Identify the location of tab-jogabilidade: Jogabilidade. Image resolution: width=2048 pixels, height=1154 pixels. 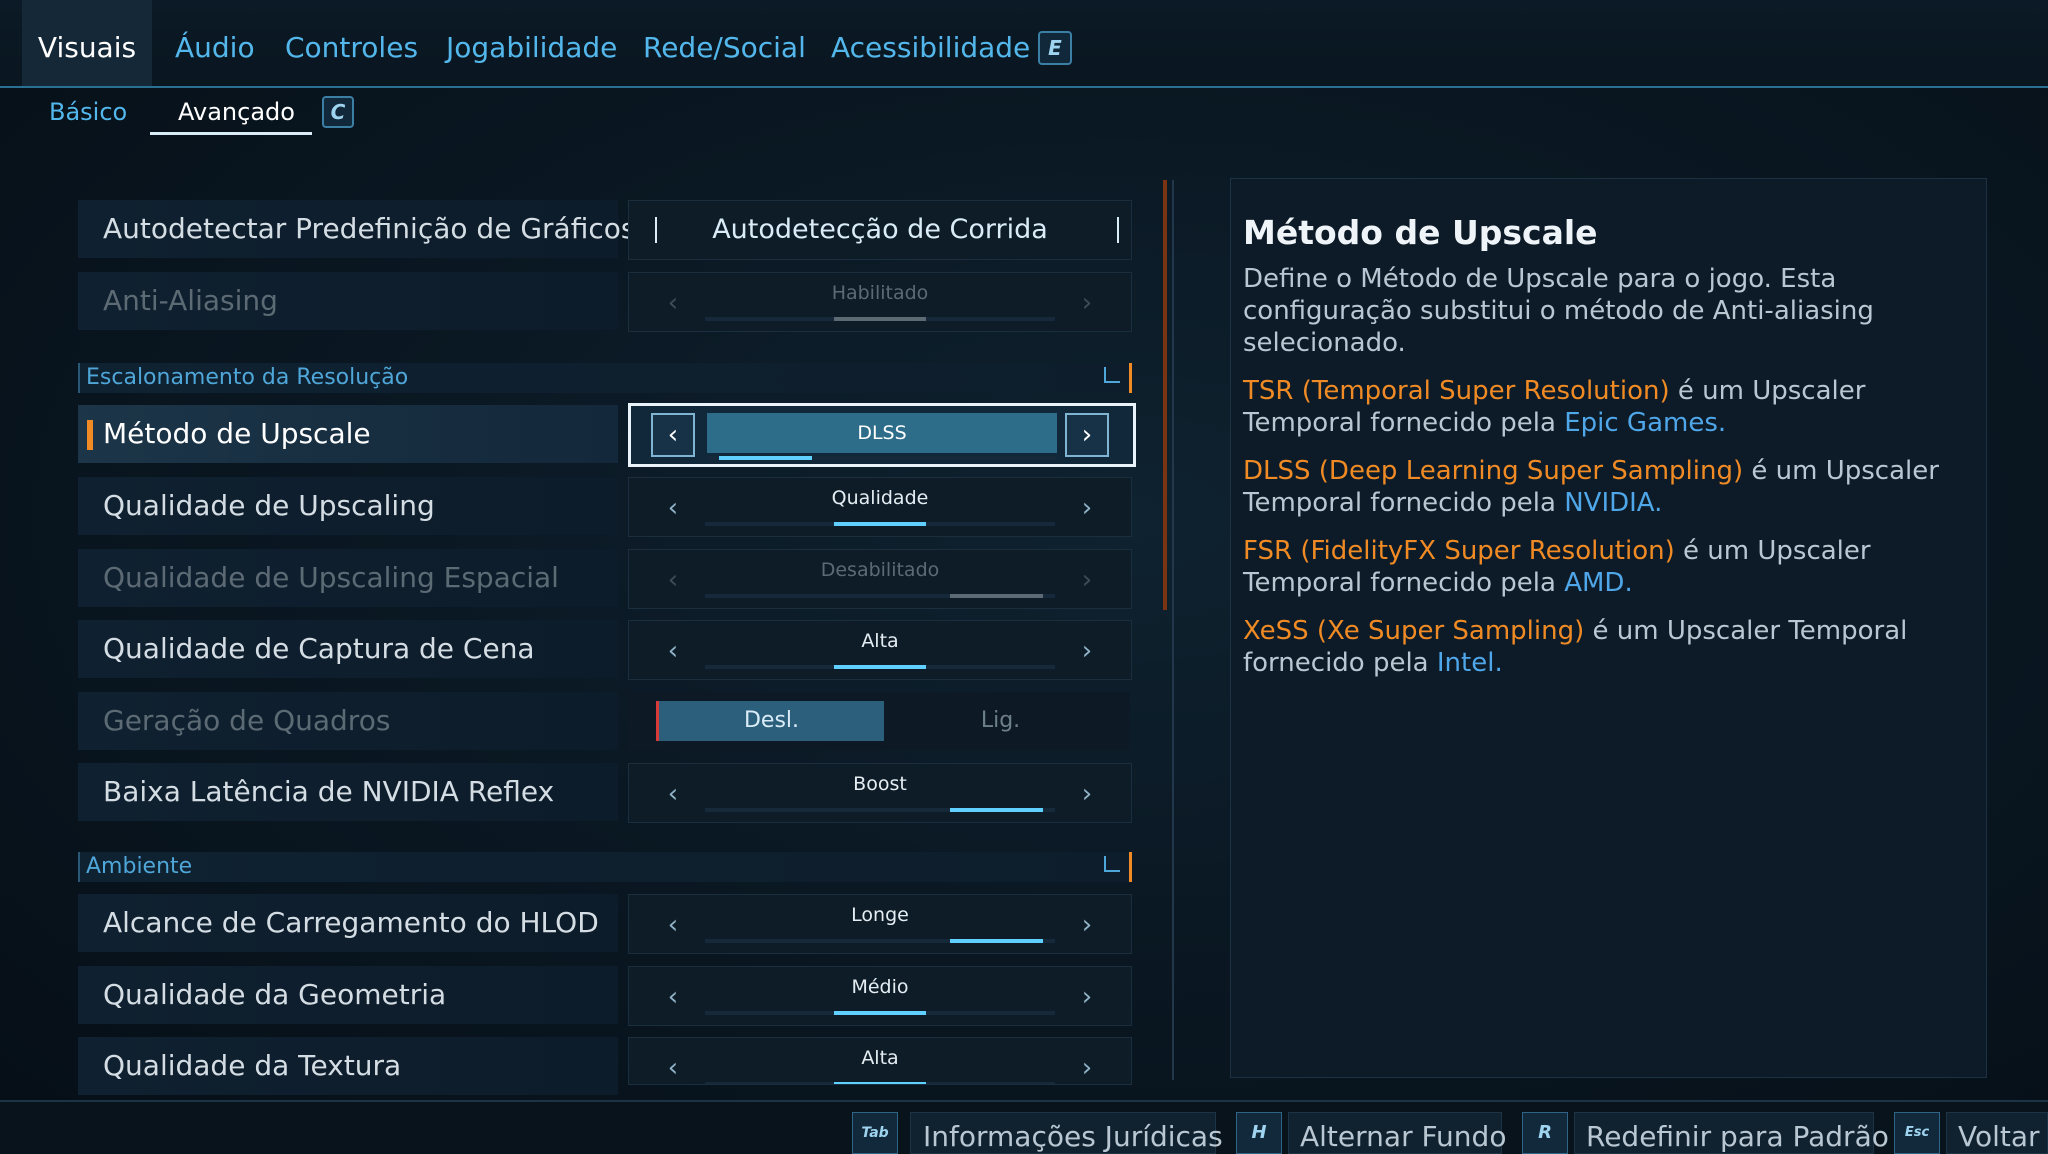
(531, 43).